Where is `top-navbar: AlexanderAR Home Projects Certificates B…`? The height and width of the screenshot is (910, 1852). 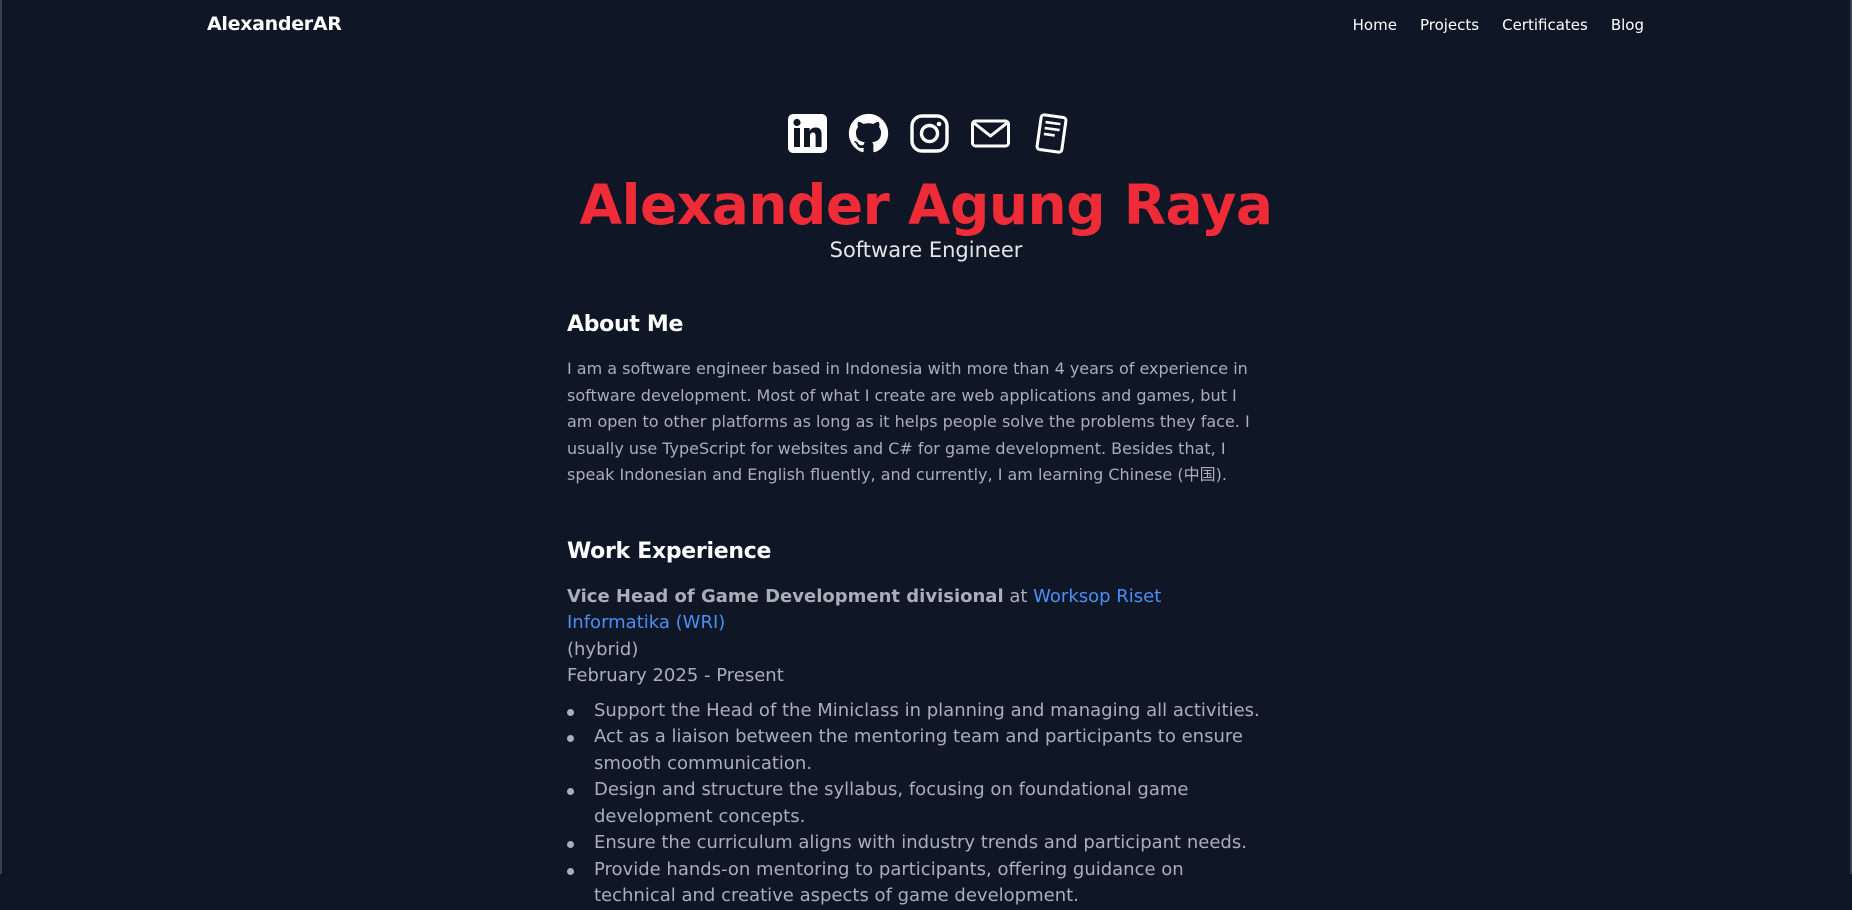 top-navbar: AlexanderAR Home Projects Certificates B… is located at coordinates (926, 26).